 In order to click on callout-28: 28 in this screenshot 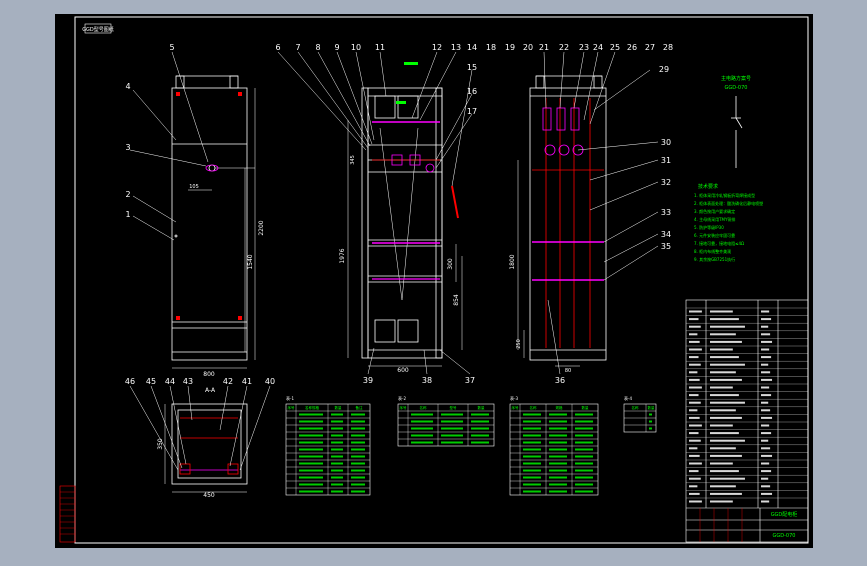, I will do `click(668, 47)`.